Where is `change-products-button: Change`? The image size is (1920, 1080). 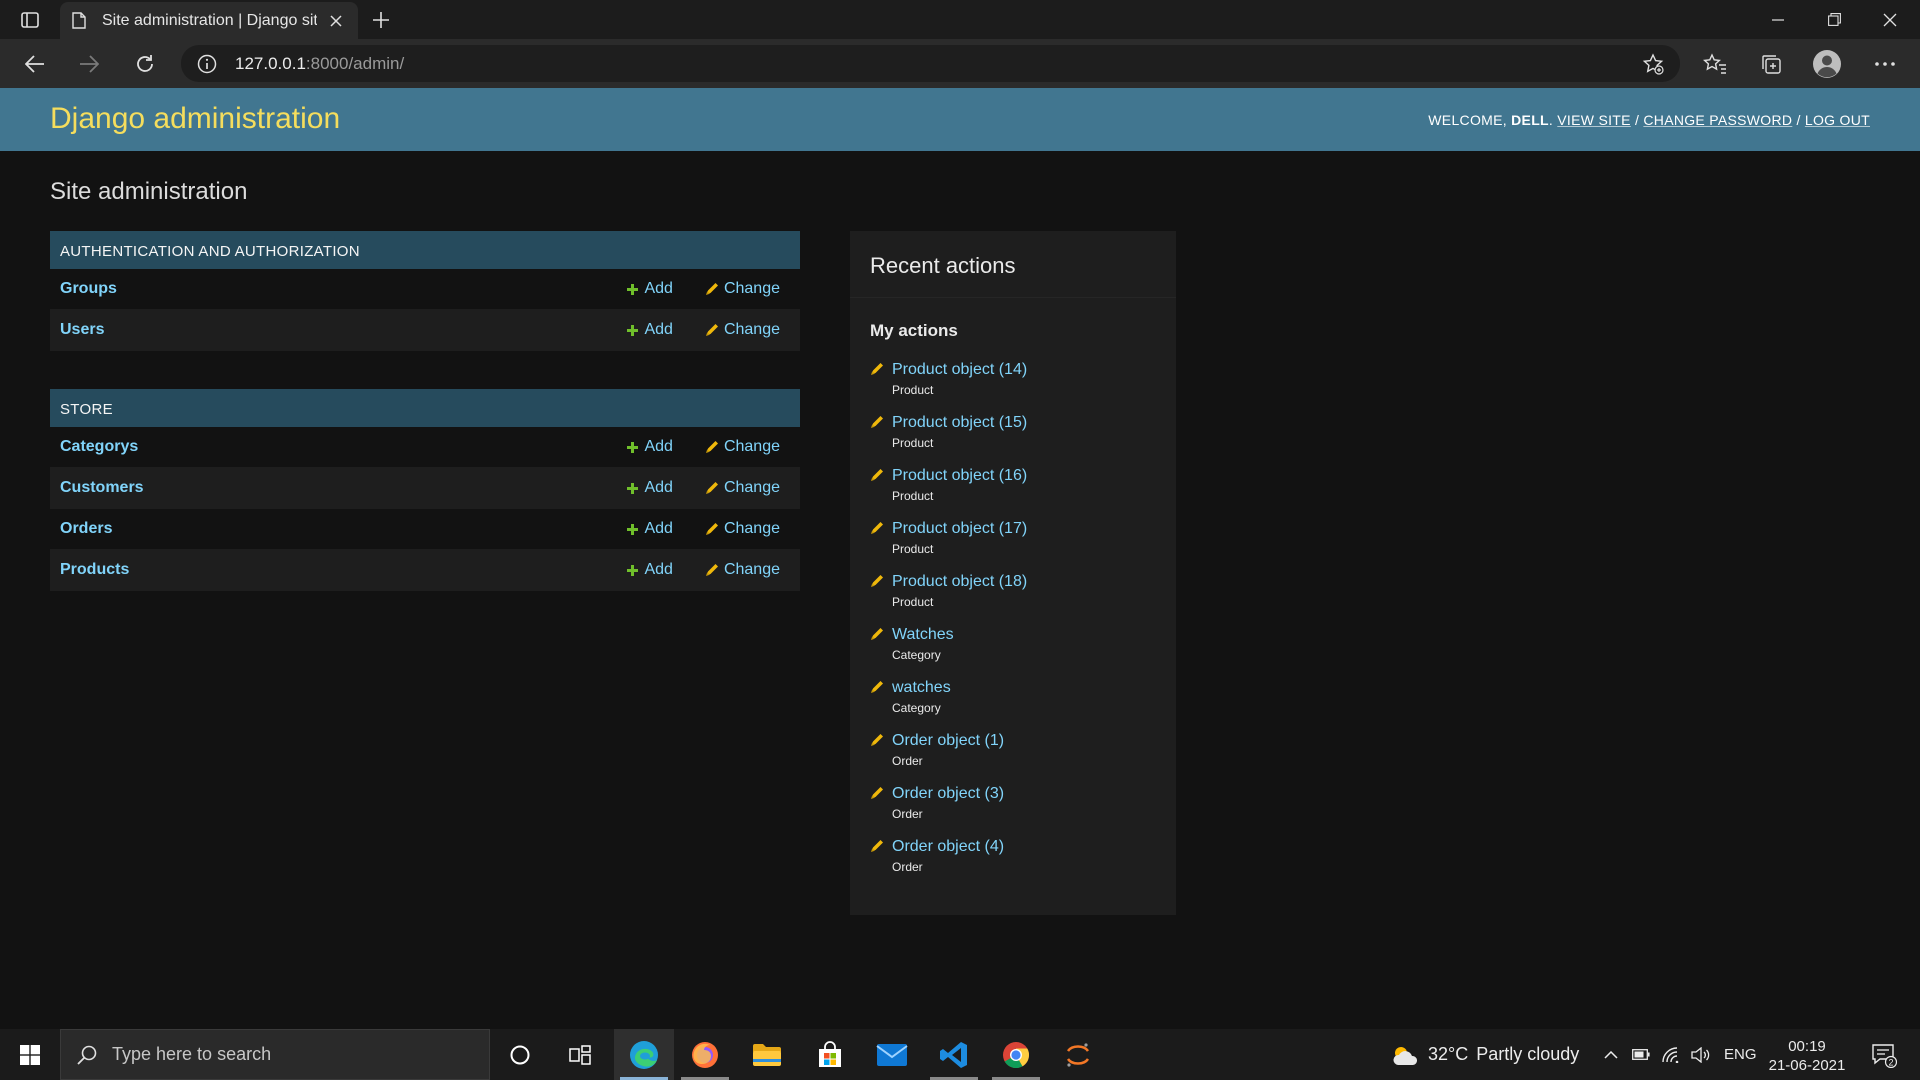 change-products-button: Change is located at coordinates (742, 570).